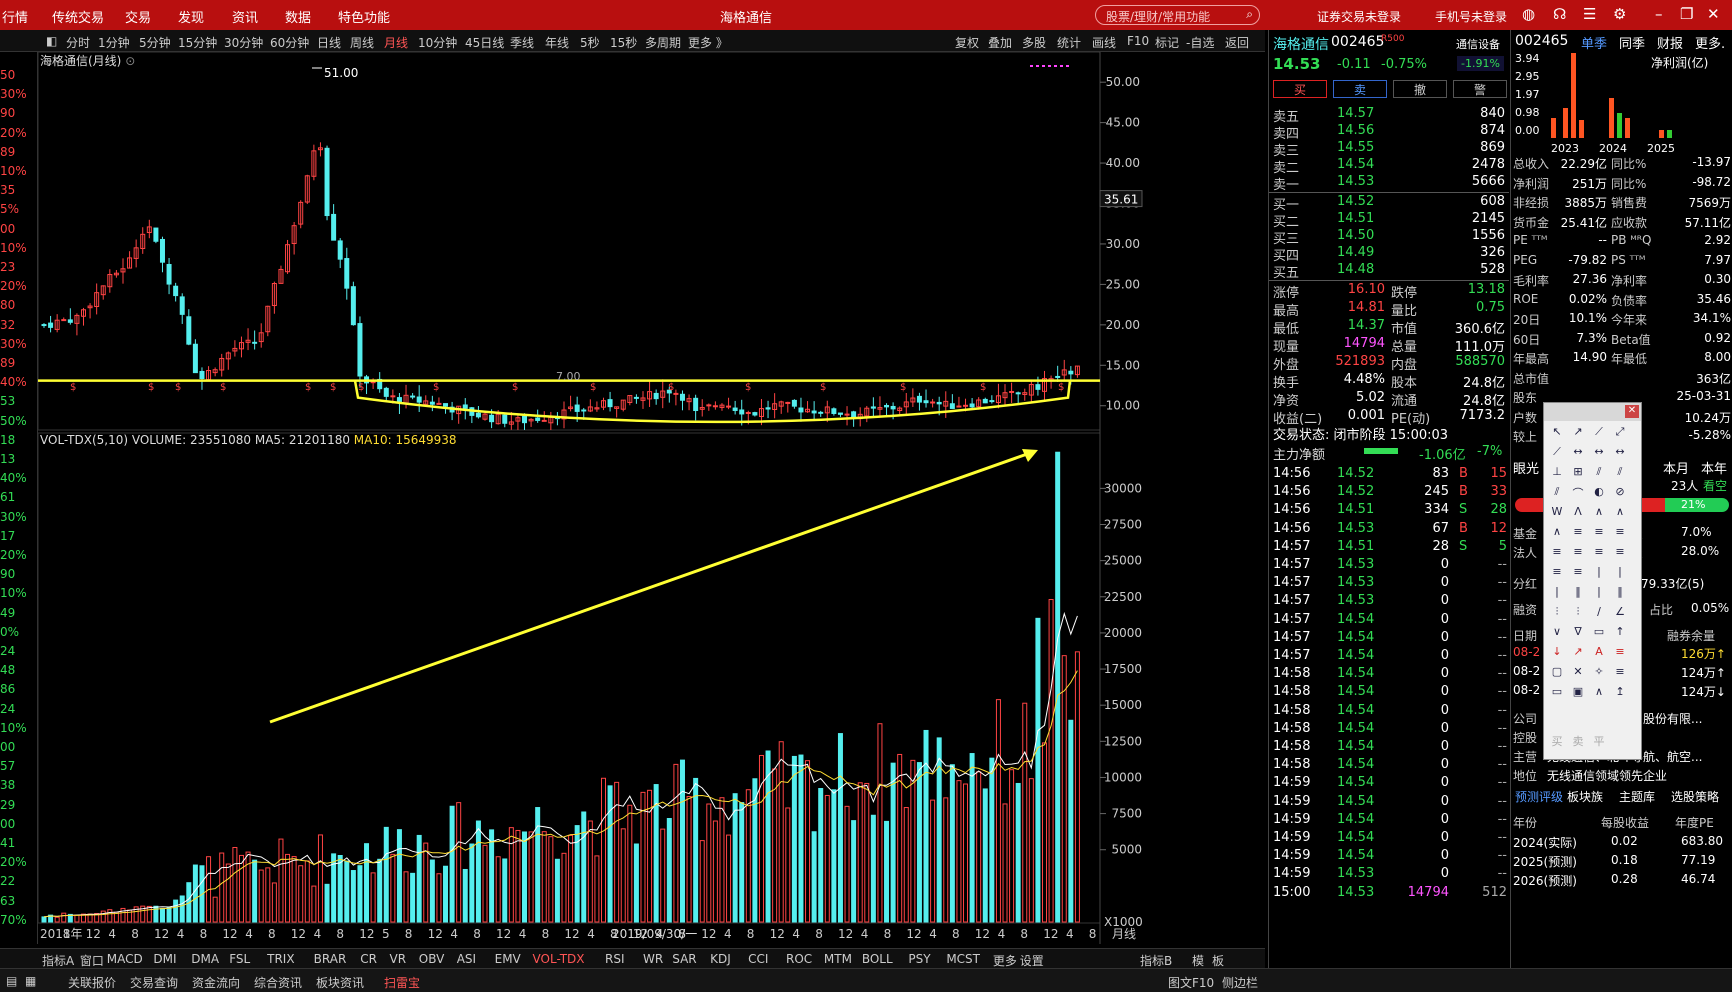 The image size is (1732, 992). What do you see at coordinates (432, 959) in the screenshot?
I see `indicator-tab: OBV` at bounding box center [432, 959].